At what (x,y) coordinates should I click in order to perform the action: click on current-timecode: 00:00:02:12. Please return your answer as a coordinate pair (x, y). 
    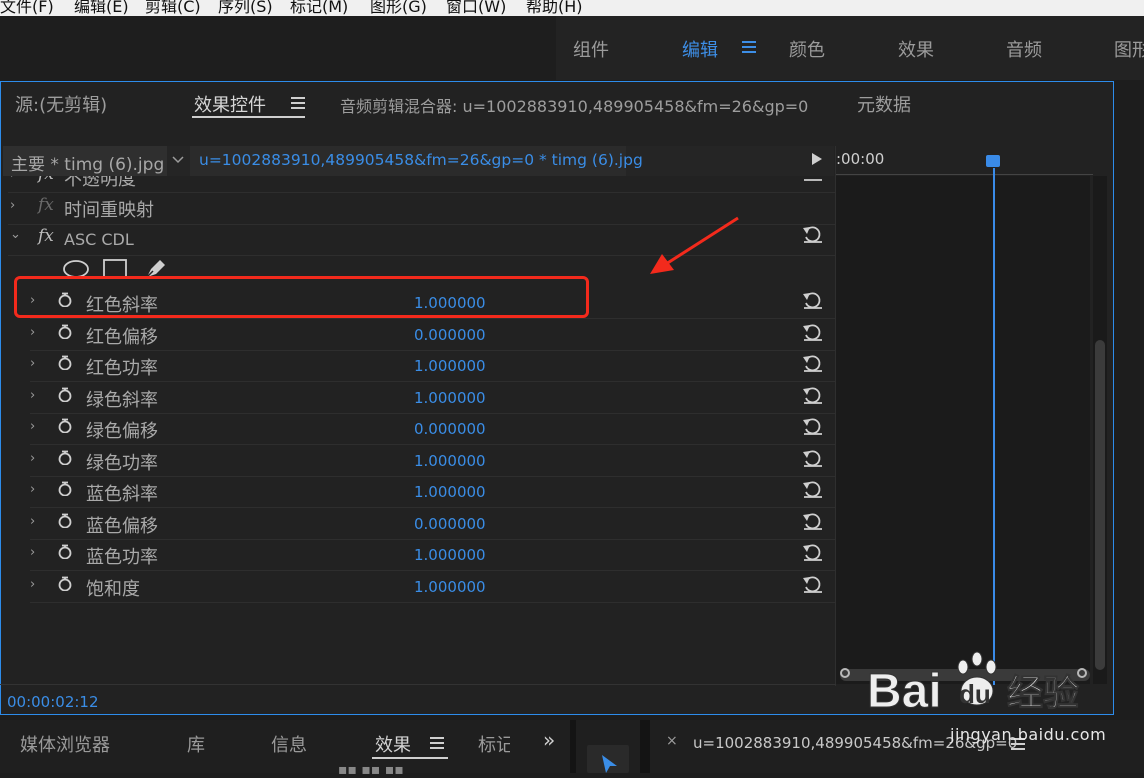
    Looking at the image, I should click on (53, 702).